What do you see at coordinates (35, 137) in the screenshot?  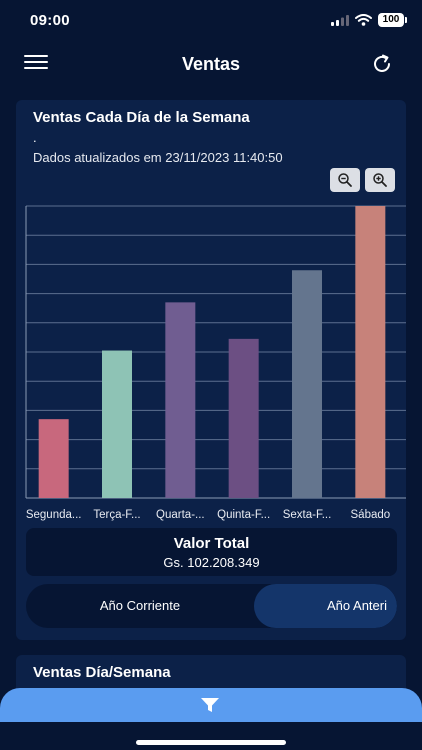 I see `card-subtitle: .` at bounding box center [35, 137].